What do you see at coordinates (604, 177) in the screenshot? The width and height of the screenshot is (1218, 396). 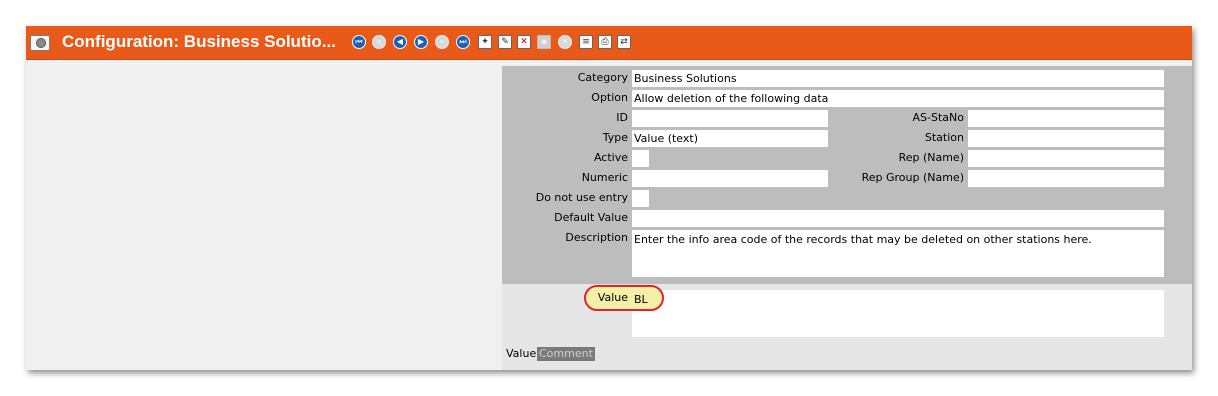 I see `numeric-label: Numeric` at bounding box center [604, 177].